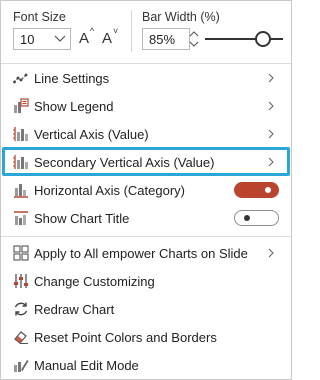 The image size is (320, 380). I want to click on horizontal-axis-toggle, so click(256, 190).